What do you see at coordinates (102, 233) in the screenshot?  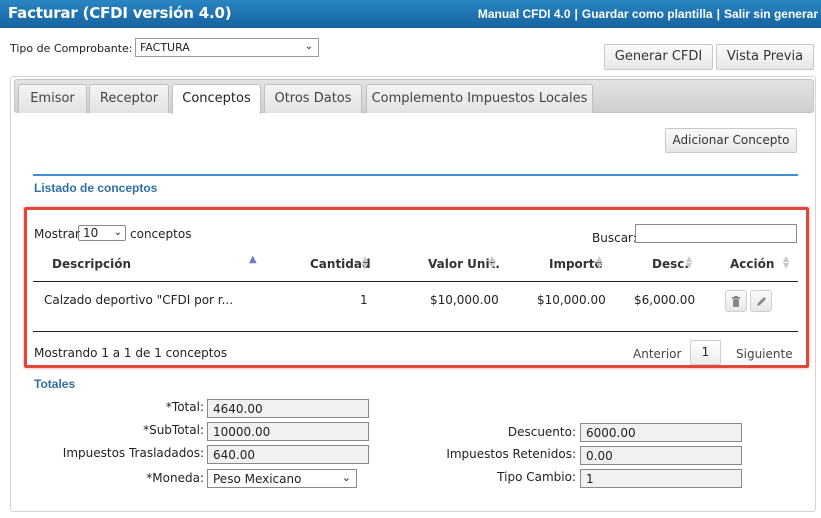 I see `page-length-select: 10 ⌄` at bounding box center [102, 233].